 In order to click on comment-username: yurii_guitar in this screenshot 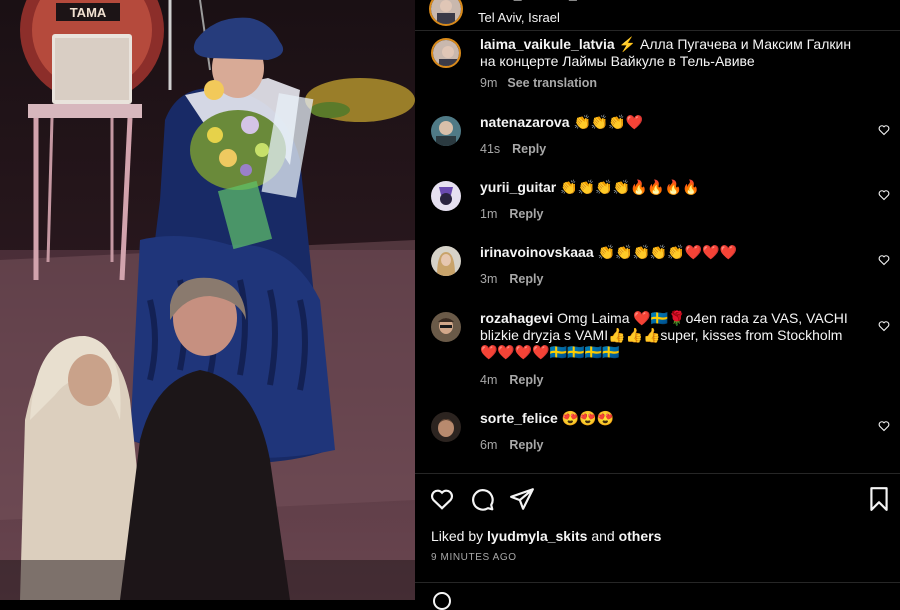, I will do `click(518, 187)`.